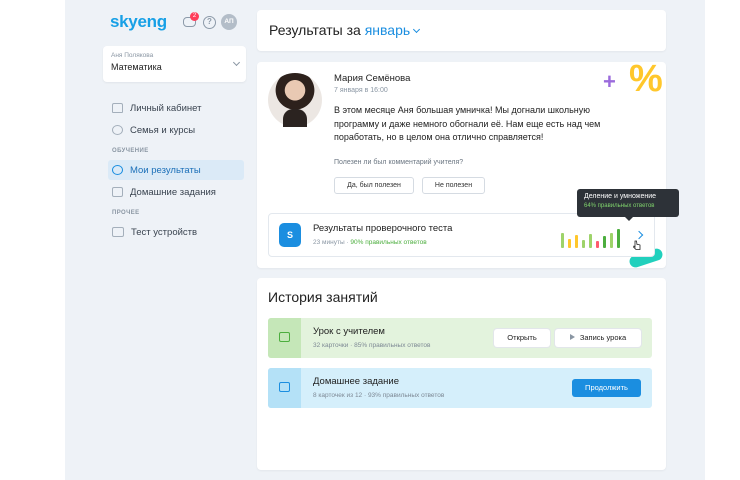  Describe the element at coordinates (229, 22) in the screenshot. I see `avatar: АП` at that location.